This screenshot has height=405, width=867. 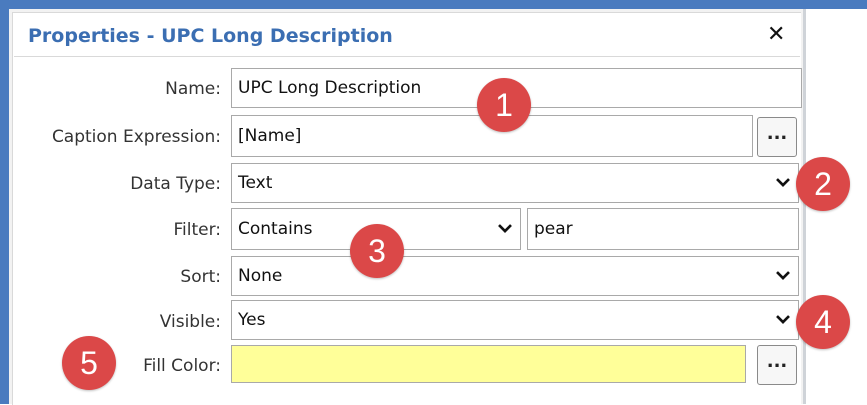 What do you see at coordinates (823, 322) in the screenshot?
I see `callout-badge-4: 4` at bounding box center [823, 322].